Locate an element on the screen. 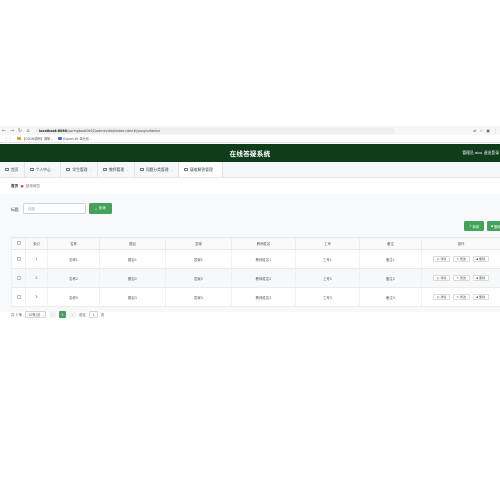 The width and height of the screenshot is (500, 500). user-icon is located at coordinates (31, 169).